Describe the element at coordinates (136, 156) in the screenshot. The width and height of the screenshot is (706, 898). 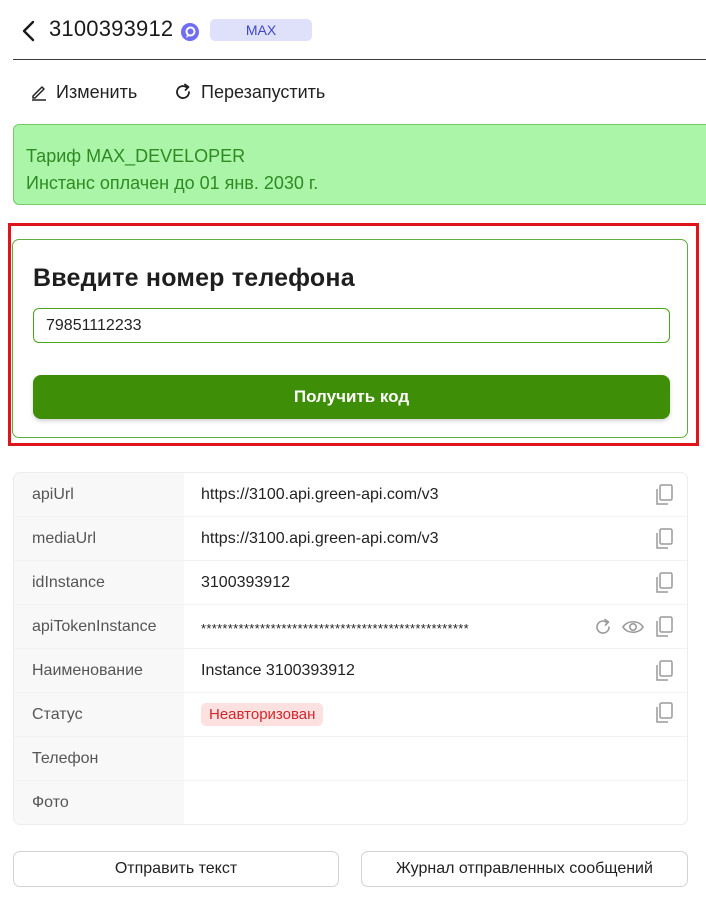
I see `tariff-plan: Тариф MAX_DEVELOPER` at that location.